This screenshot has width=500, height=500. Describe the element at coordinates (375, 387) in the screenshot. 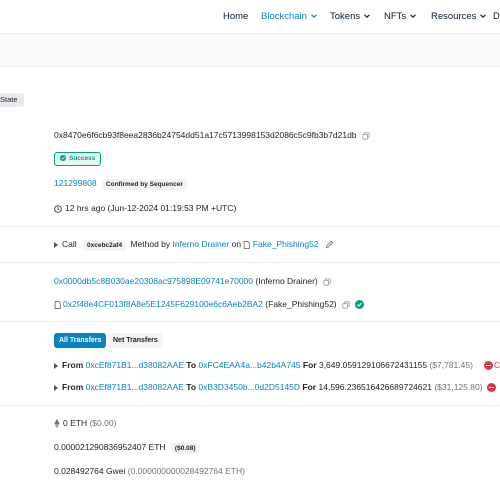

I see `transfer-amount: 14,596.236516426689724621` at that location.